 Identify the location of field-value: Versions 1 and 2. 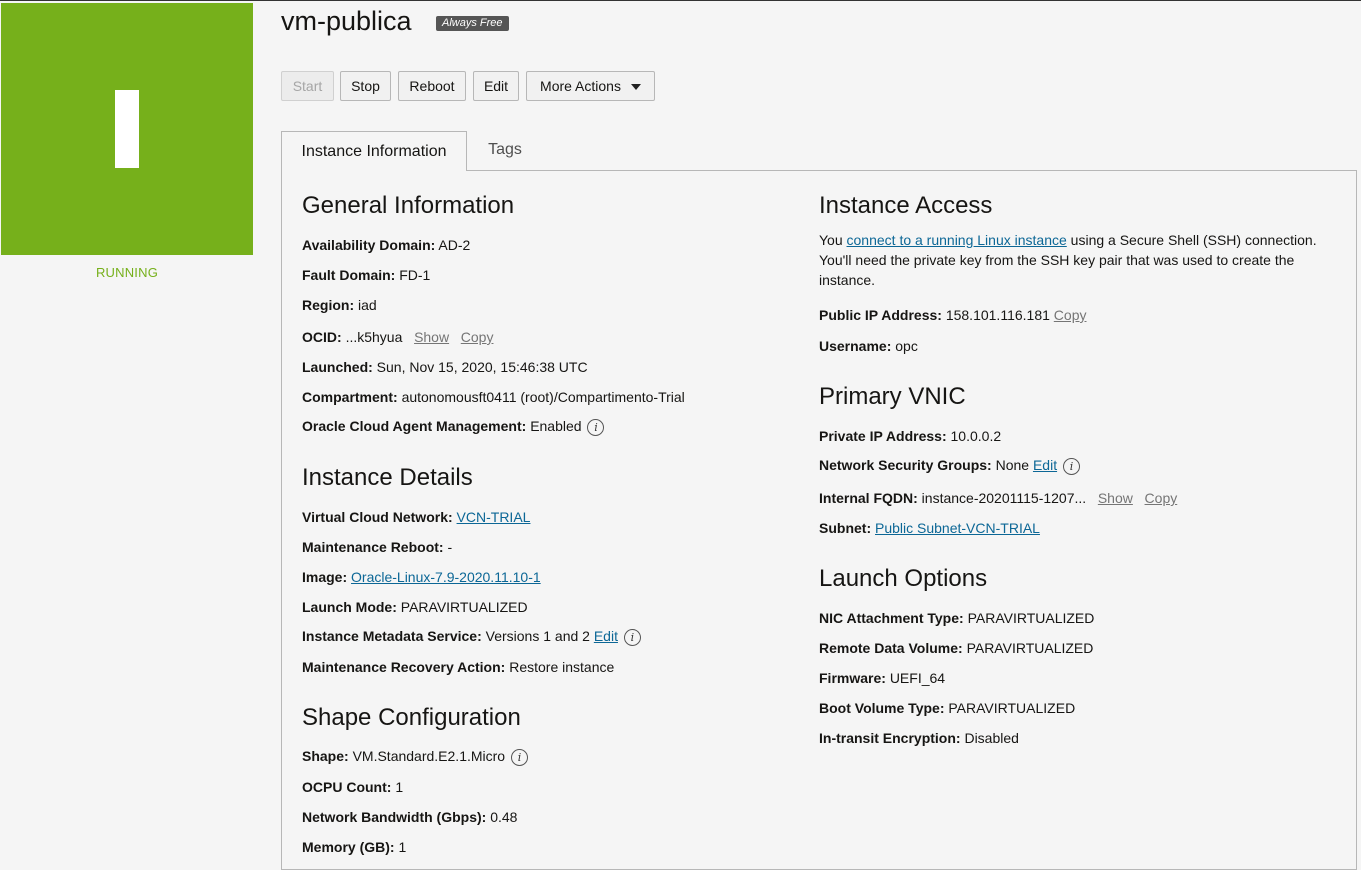
(537, 636).